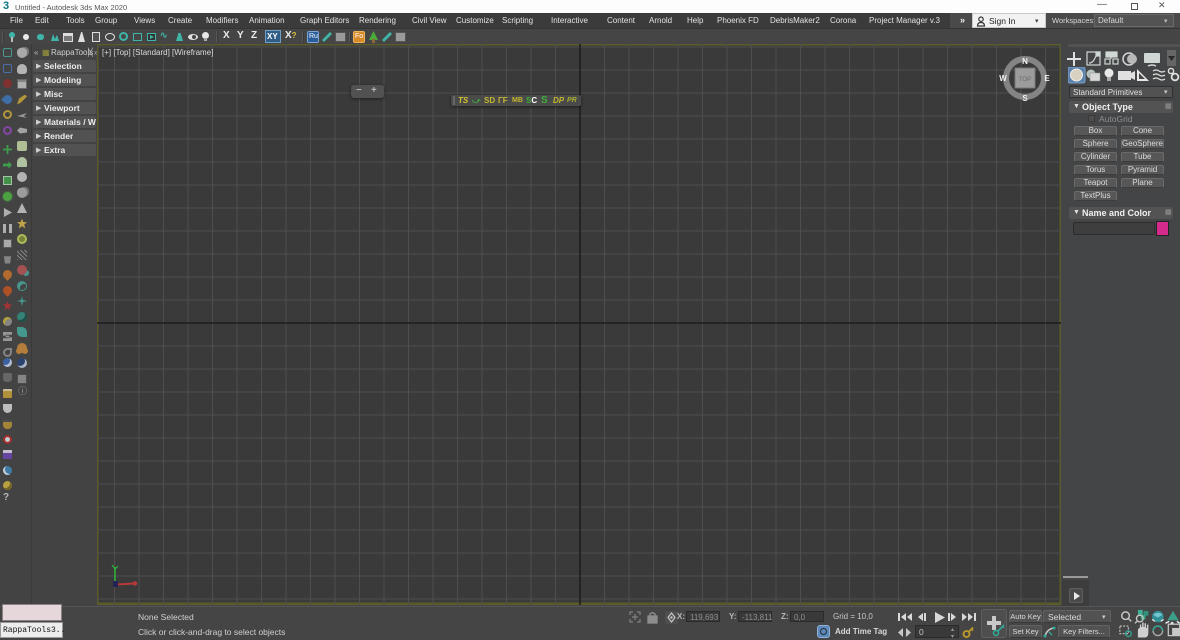 This screenshot has height=640, width=1180. What do you see at coordinates (1025, 80) in the screenshot?
I see `svg-text: TOP` at bounding box center [1025, 80].